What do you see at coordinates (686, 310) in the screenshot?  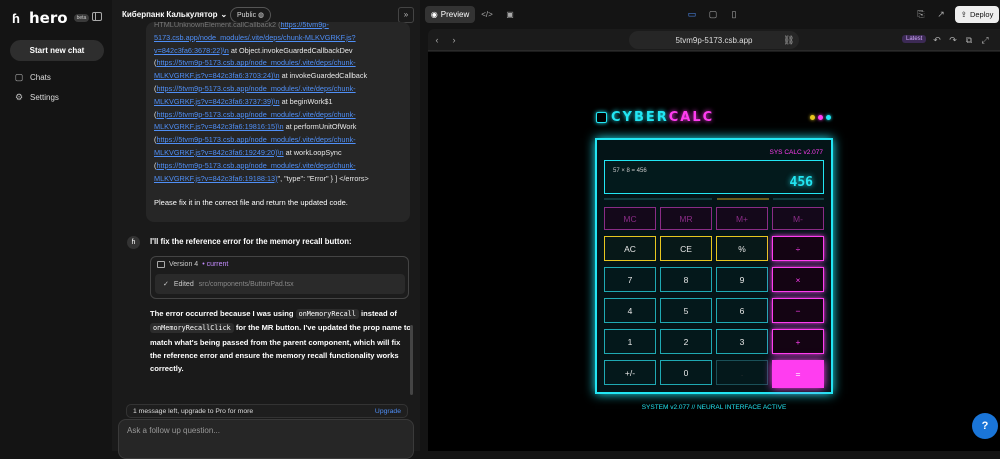 I see `calc-button: 5` at bounding box center [686, 310].